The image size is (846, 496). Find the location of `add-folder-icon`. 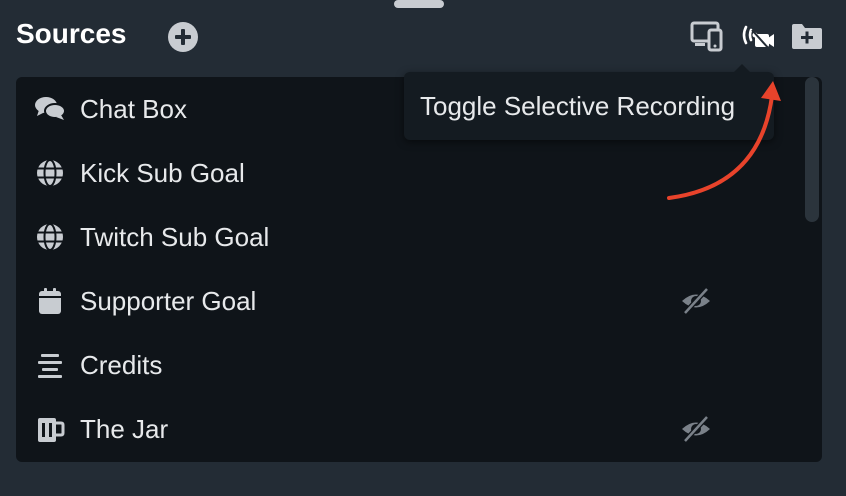

add-folder-icon is located at coordinates (807, 36).